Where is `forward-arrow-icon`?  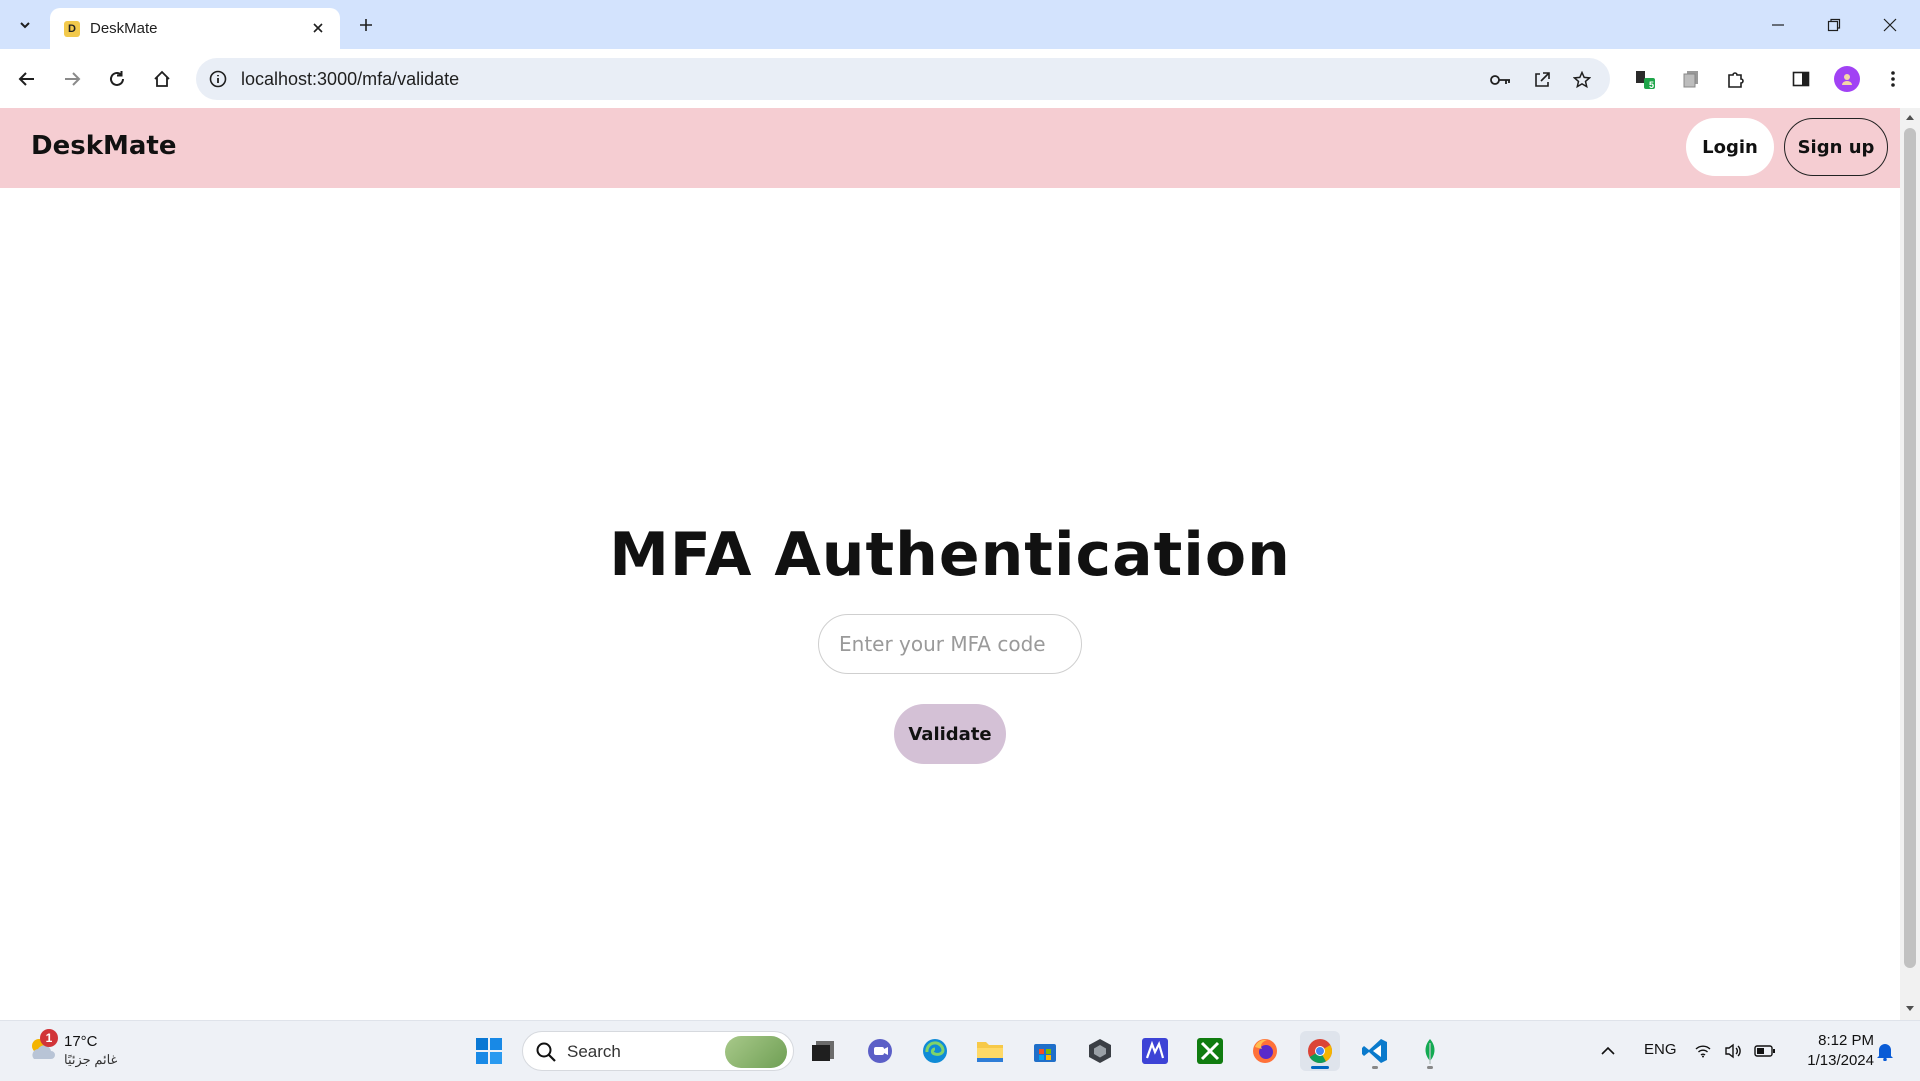 forward-arrow-icon is located at coordinates (73, 79).